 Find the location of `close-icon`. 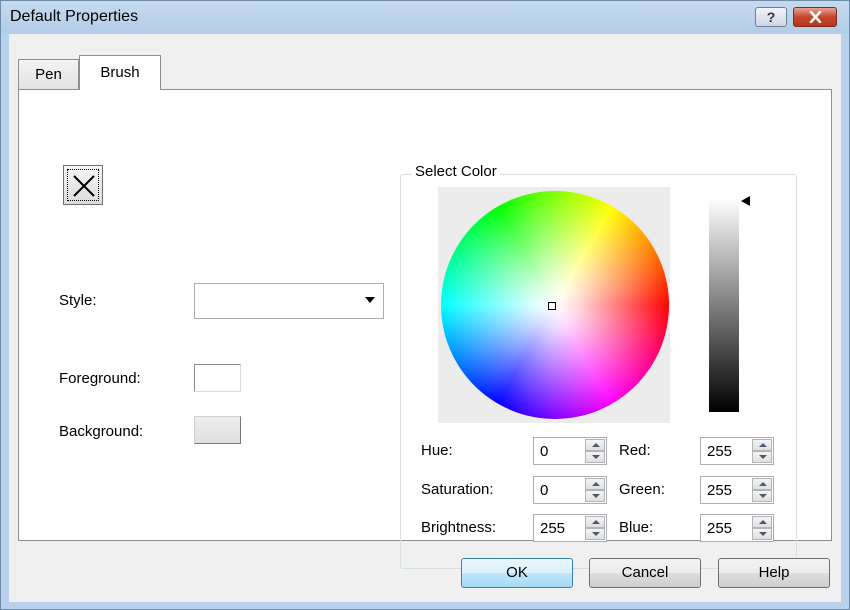

close-icon is located at coordinates (815, 17).